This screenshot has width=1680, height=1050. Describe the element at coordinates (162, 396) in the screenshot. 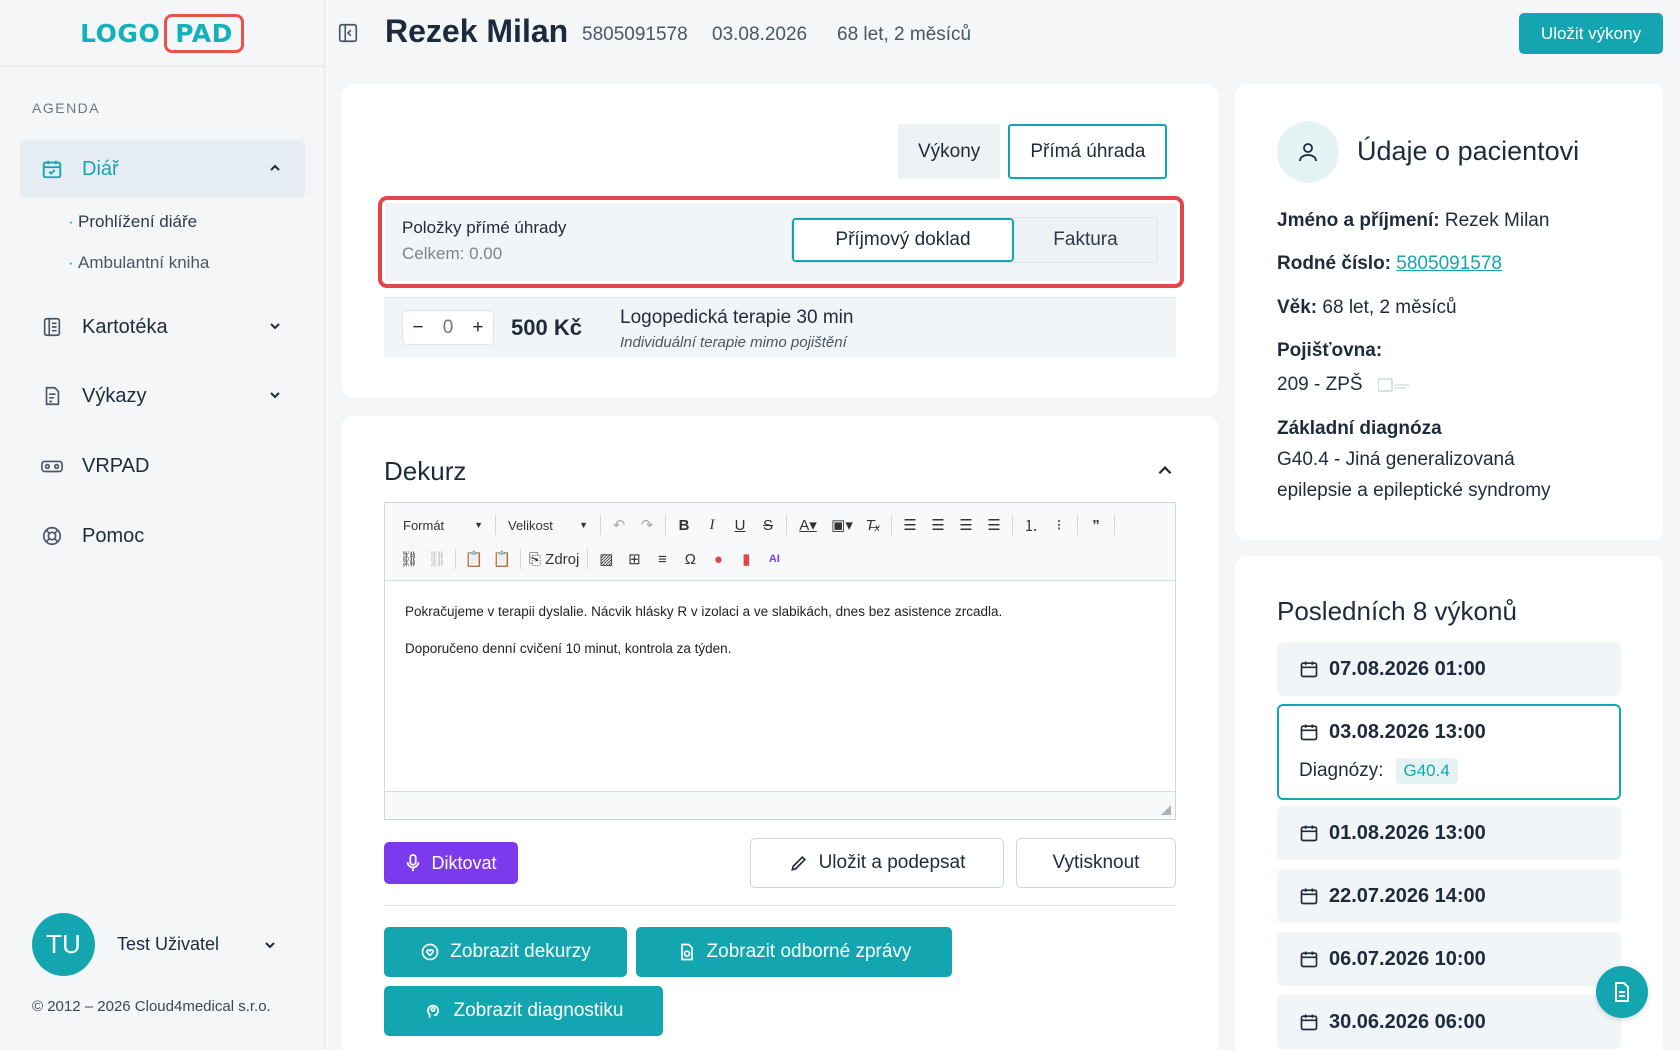

I see `sidebar-item-vykazy: Výkazy` at that location.